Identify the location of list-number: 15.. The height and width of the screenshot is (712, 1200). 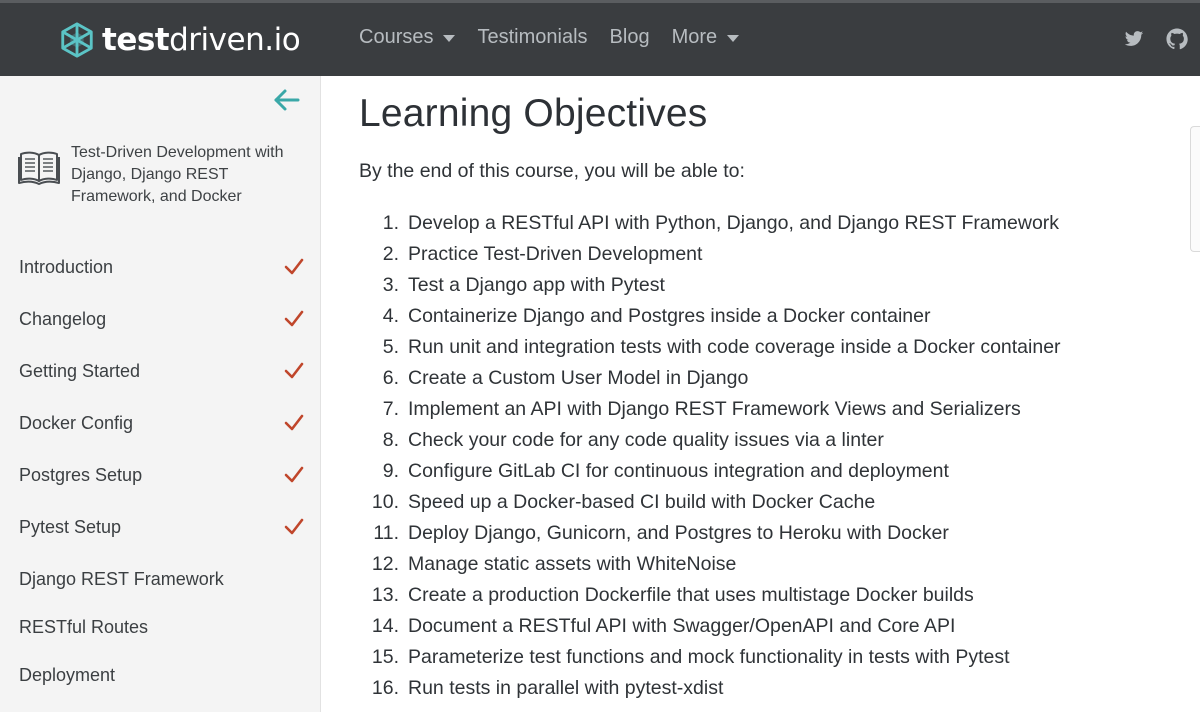
(385, 657).